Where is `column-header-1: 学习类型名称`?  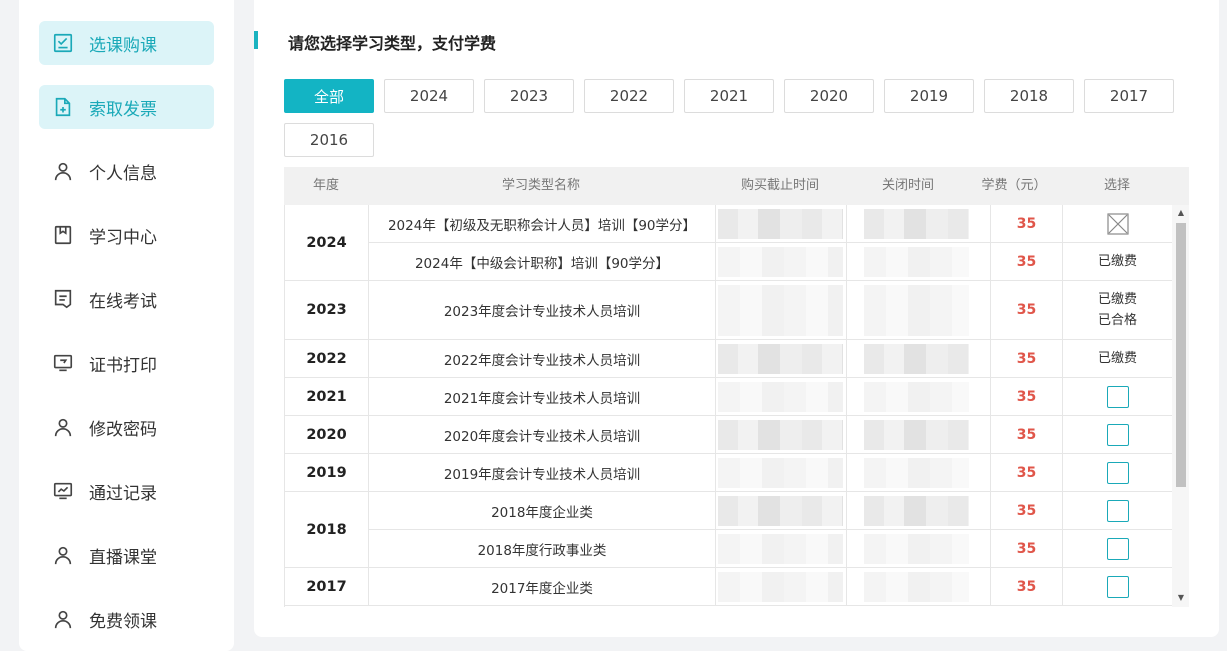
column-header-1: 学习类型名称 is located at coordinates (540, 185).